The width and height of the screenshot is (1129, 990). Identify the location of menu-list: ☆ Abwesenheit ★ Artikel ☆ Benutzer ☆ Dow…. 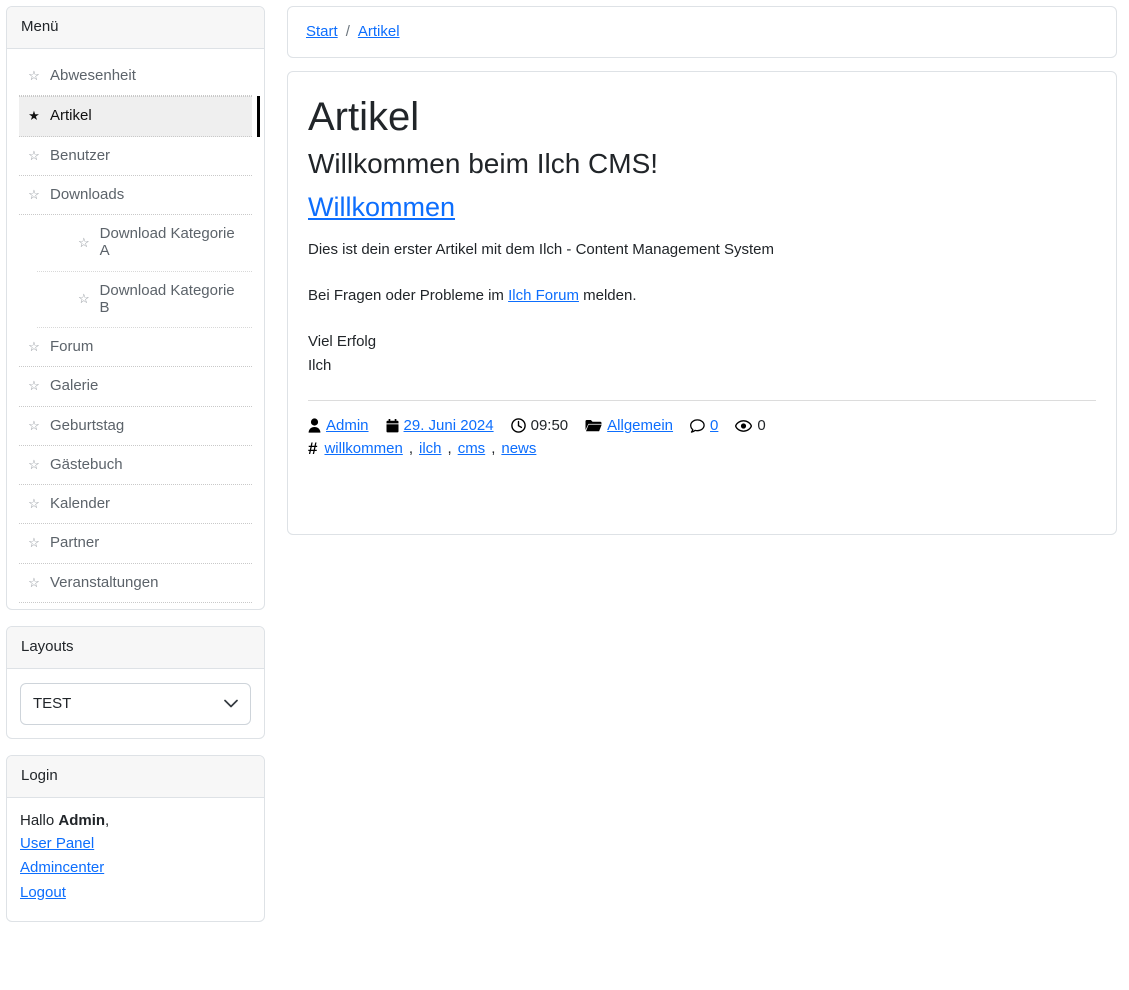
(135, 329).